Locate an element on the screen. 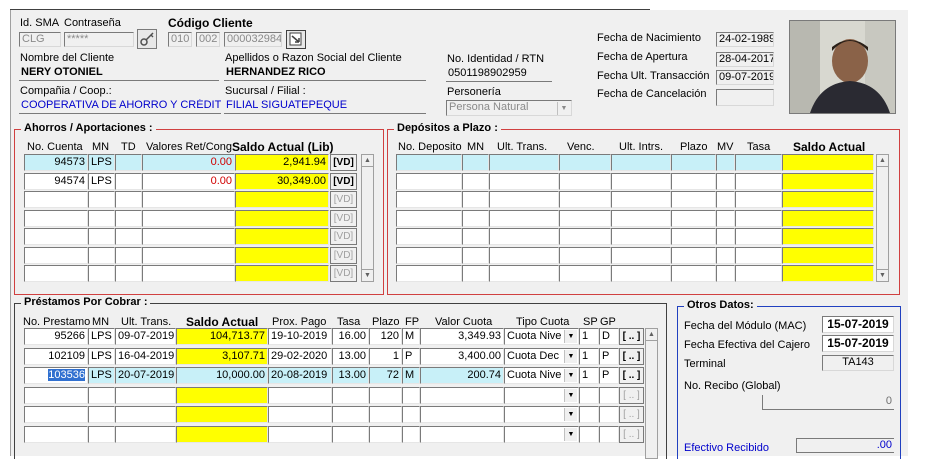 This screenshot has width=935, height=459. client-code-a: 010 is located at coordinates (180, 39).